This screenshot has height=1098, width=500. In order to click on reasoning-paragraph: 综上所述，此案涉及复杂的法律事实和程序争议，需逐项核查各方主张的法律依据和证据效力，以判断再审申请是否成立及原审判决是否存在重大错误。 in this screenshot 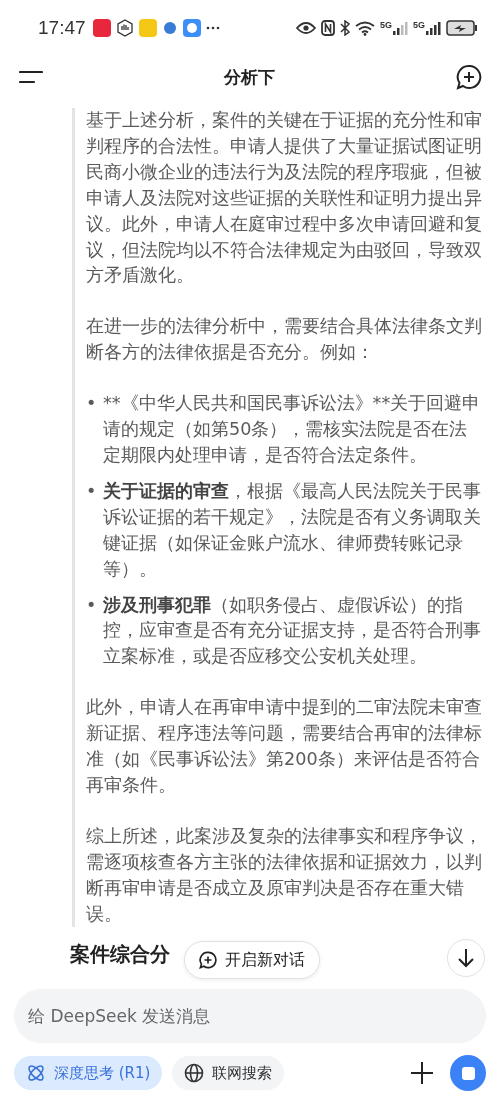, I will do `click(284, 875)`.